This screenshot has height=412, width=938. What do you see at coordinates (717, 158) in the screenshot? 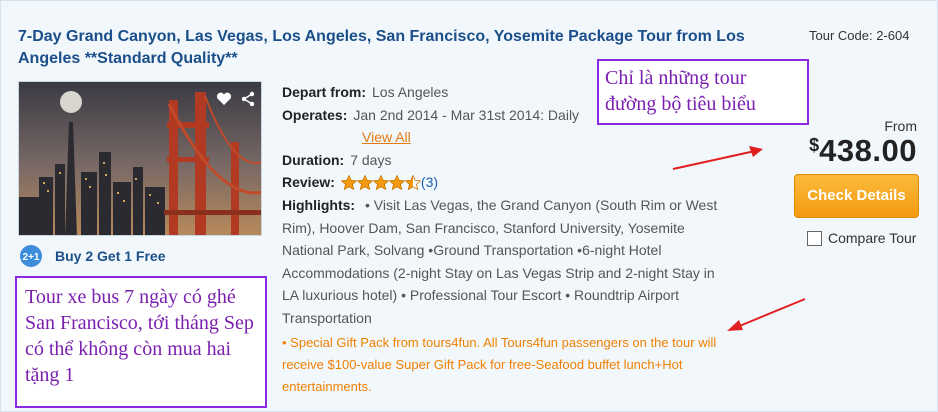
I see `annotation-arrow-price` at bounding box center [717, 158].